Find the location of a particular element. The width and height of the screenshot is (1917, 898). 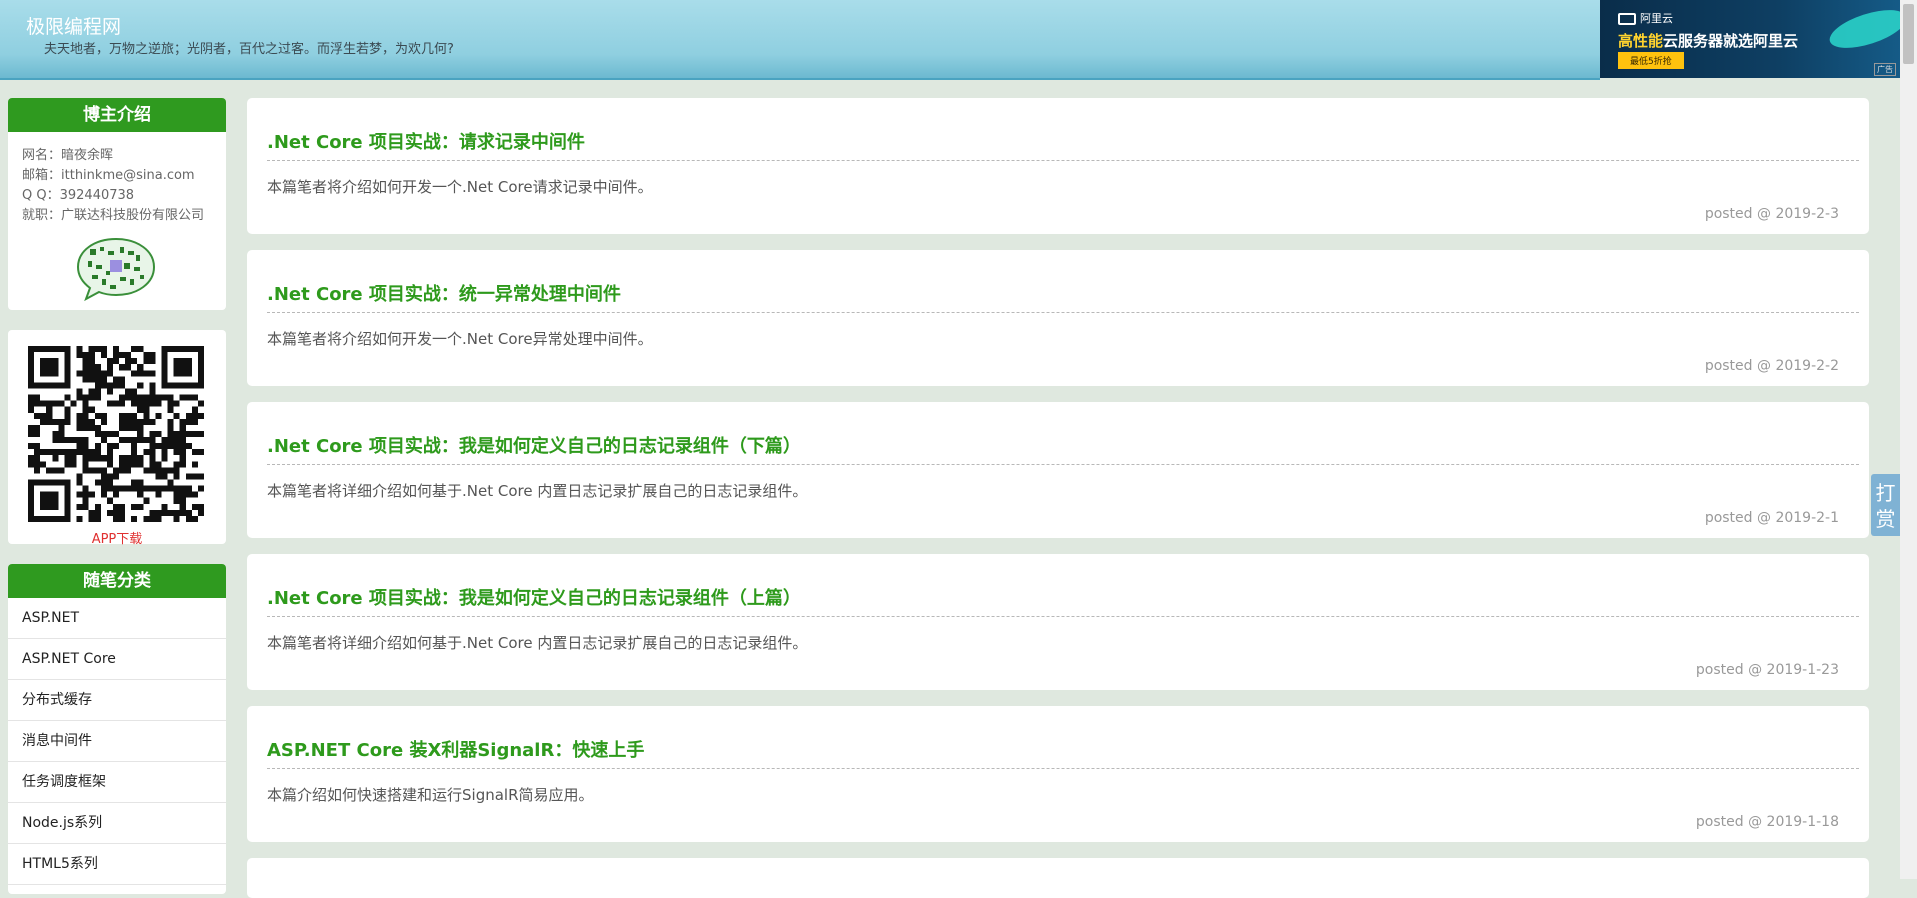

site-header: 极限编程网 夫天地者，万物之逆旅；光阴者，百代之过客。而浮生若梦，为欢几何? is located at coordinates (800, 40).